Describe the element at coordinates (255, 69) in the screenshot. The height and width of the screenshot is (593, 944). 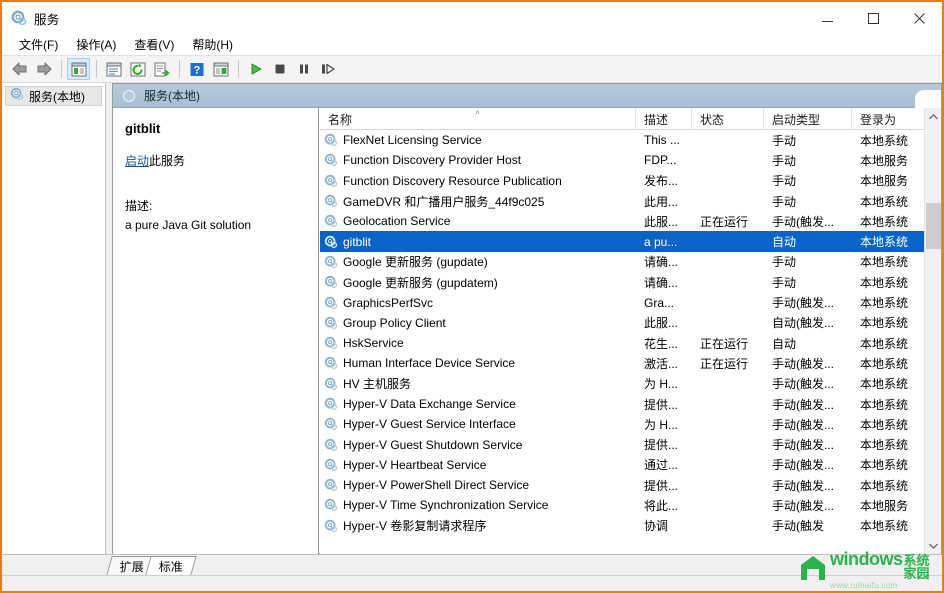
I see `start-service-icon` at that location.